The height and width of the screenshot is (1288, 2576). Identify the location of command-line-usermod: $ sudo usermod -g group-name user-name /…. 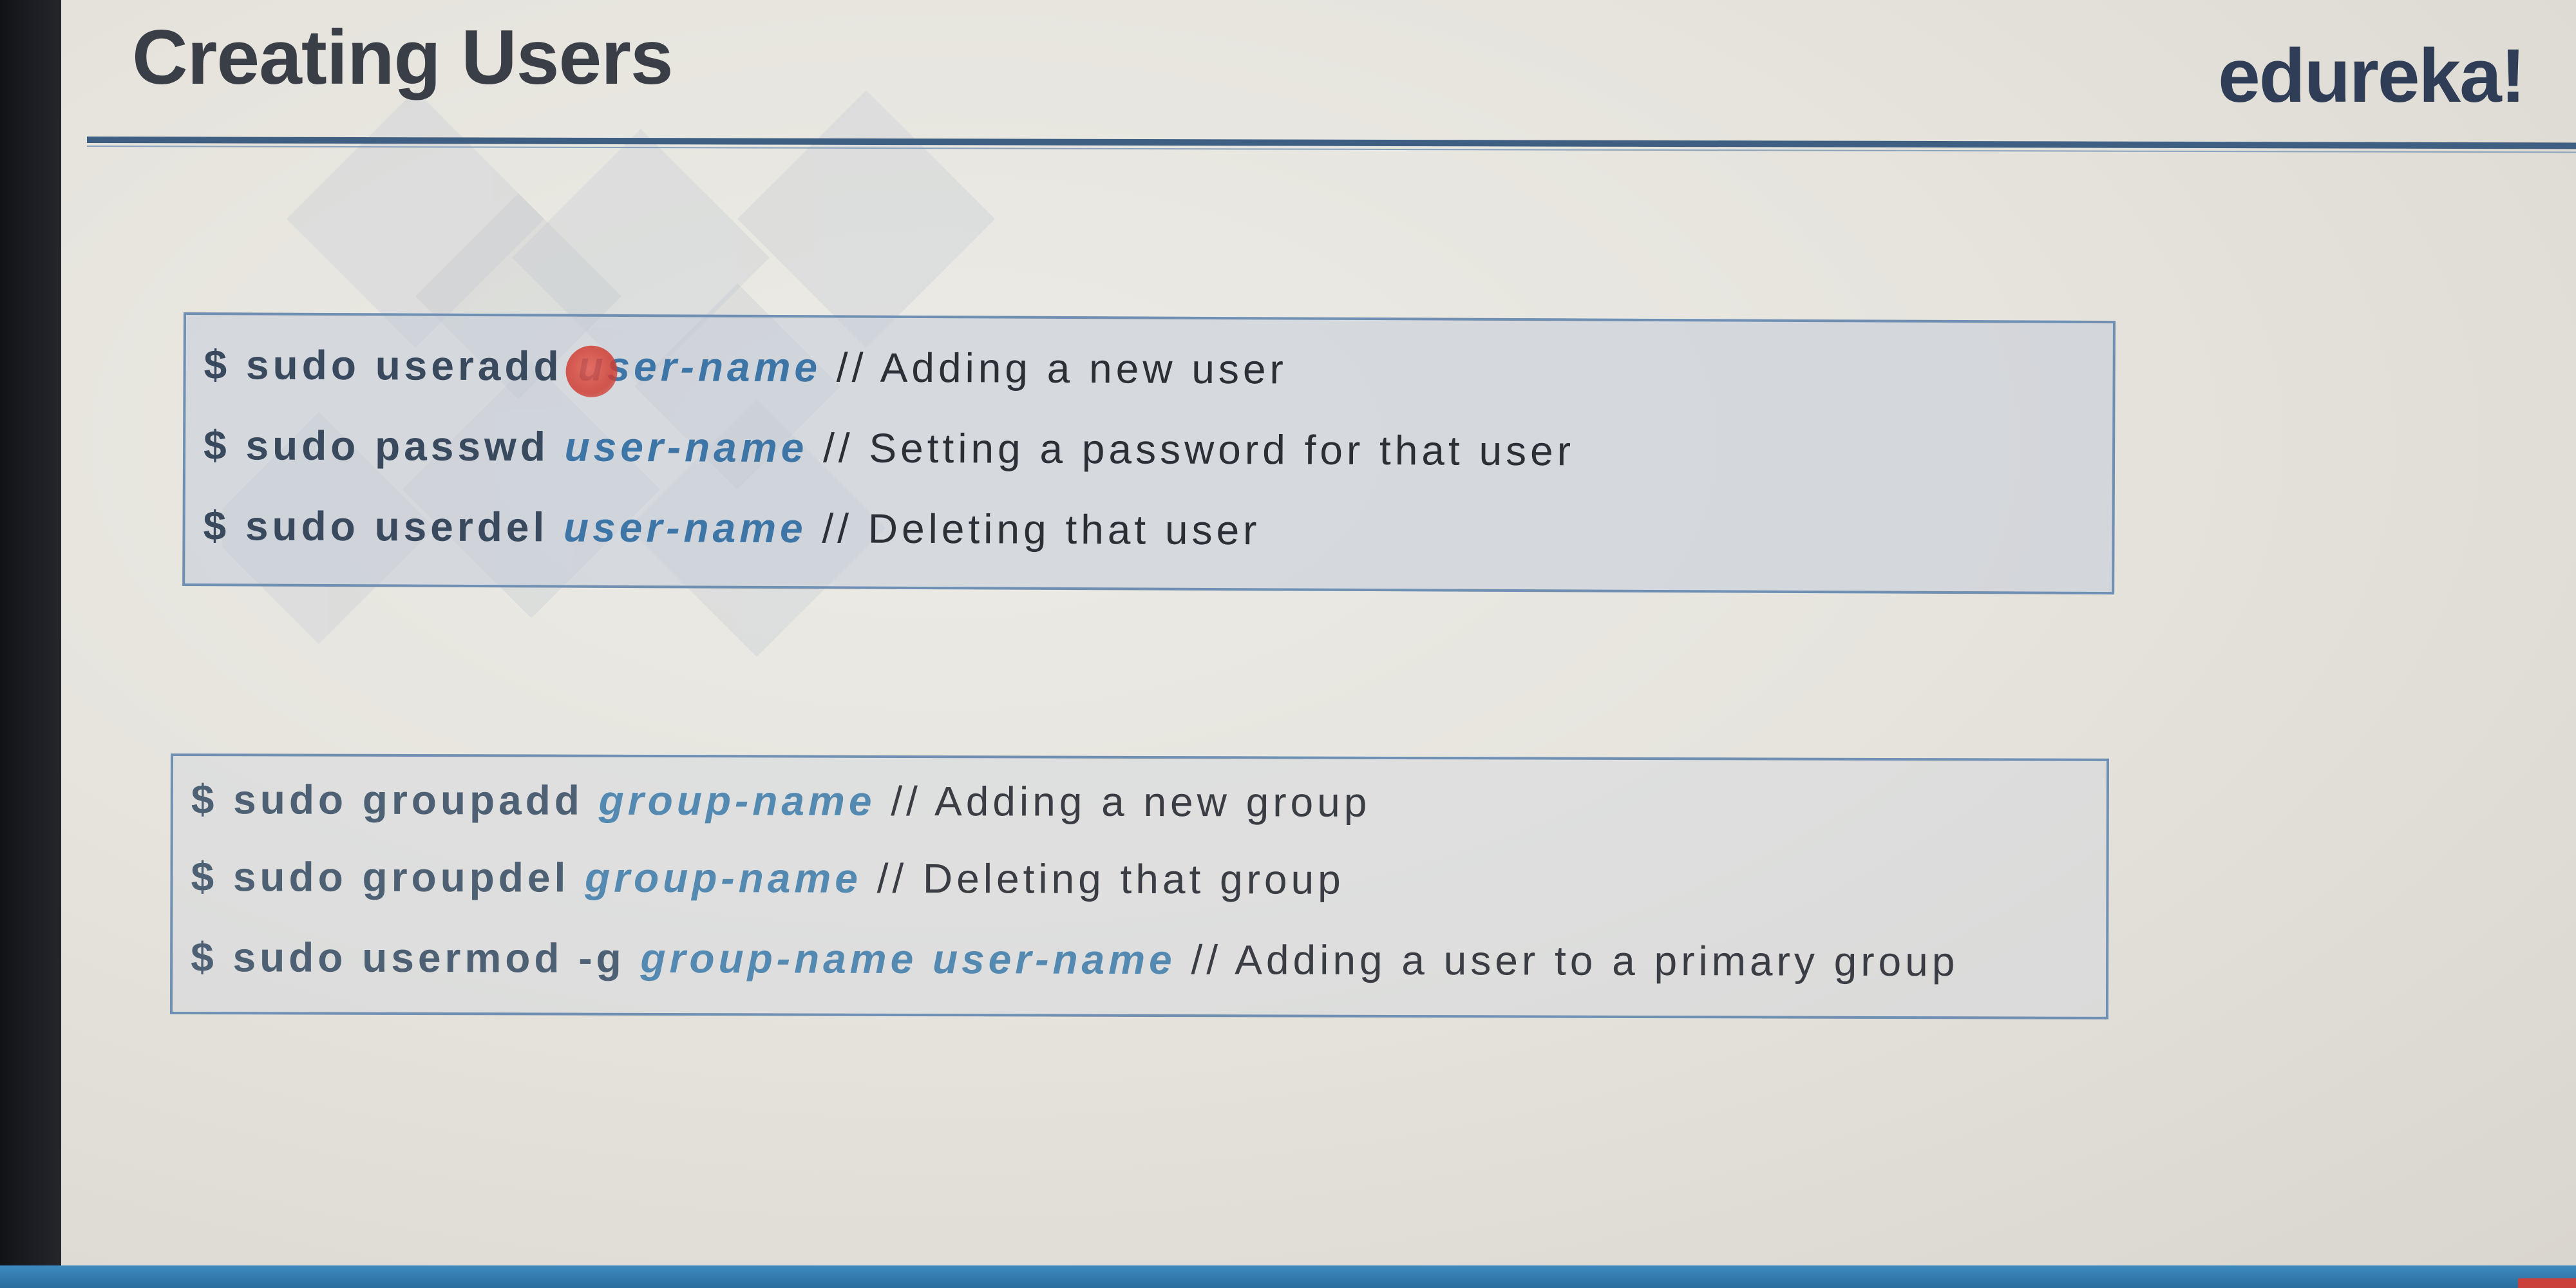
(1074, 959).